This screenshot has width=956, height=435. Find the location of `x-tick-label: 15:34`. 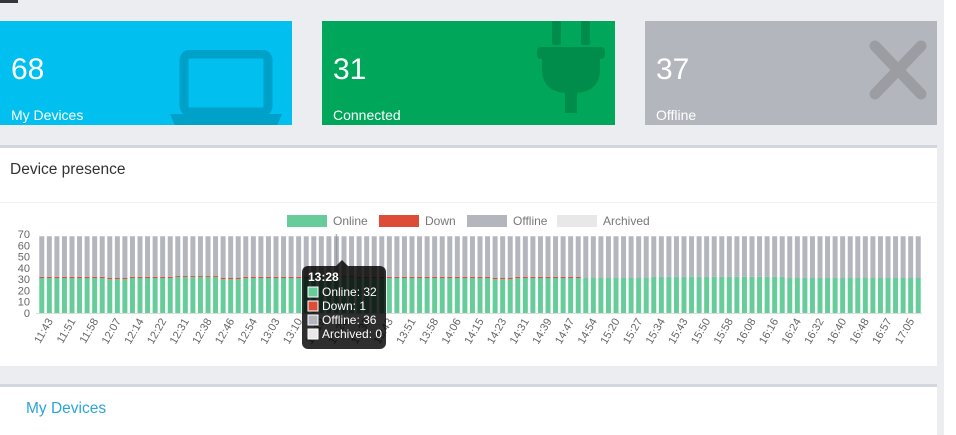

x-tick-label: 15:34 is located at coordinates (656, 332).